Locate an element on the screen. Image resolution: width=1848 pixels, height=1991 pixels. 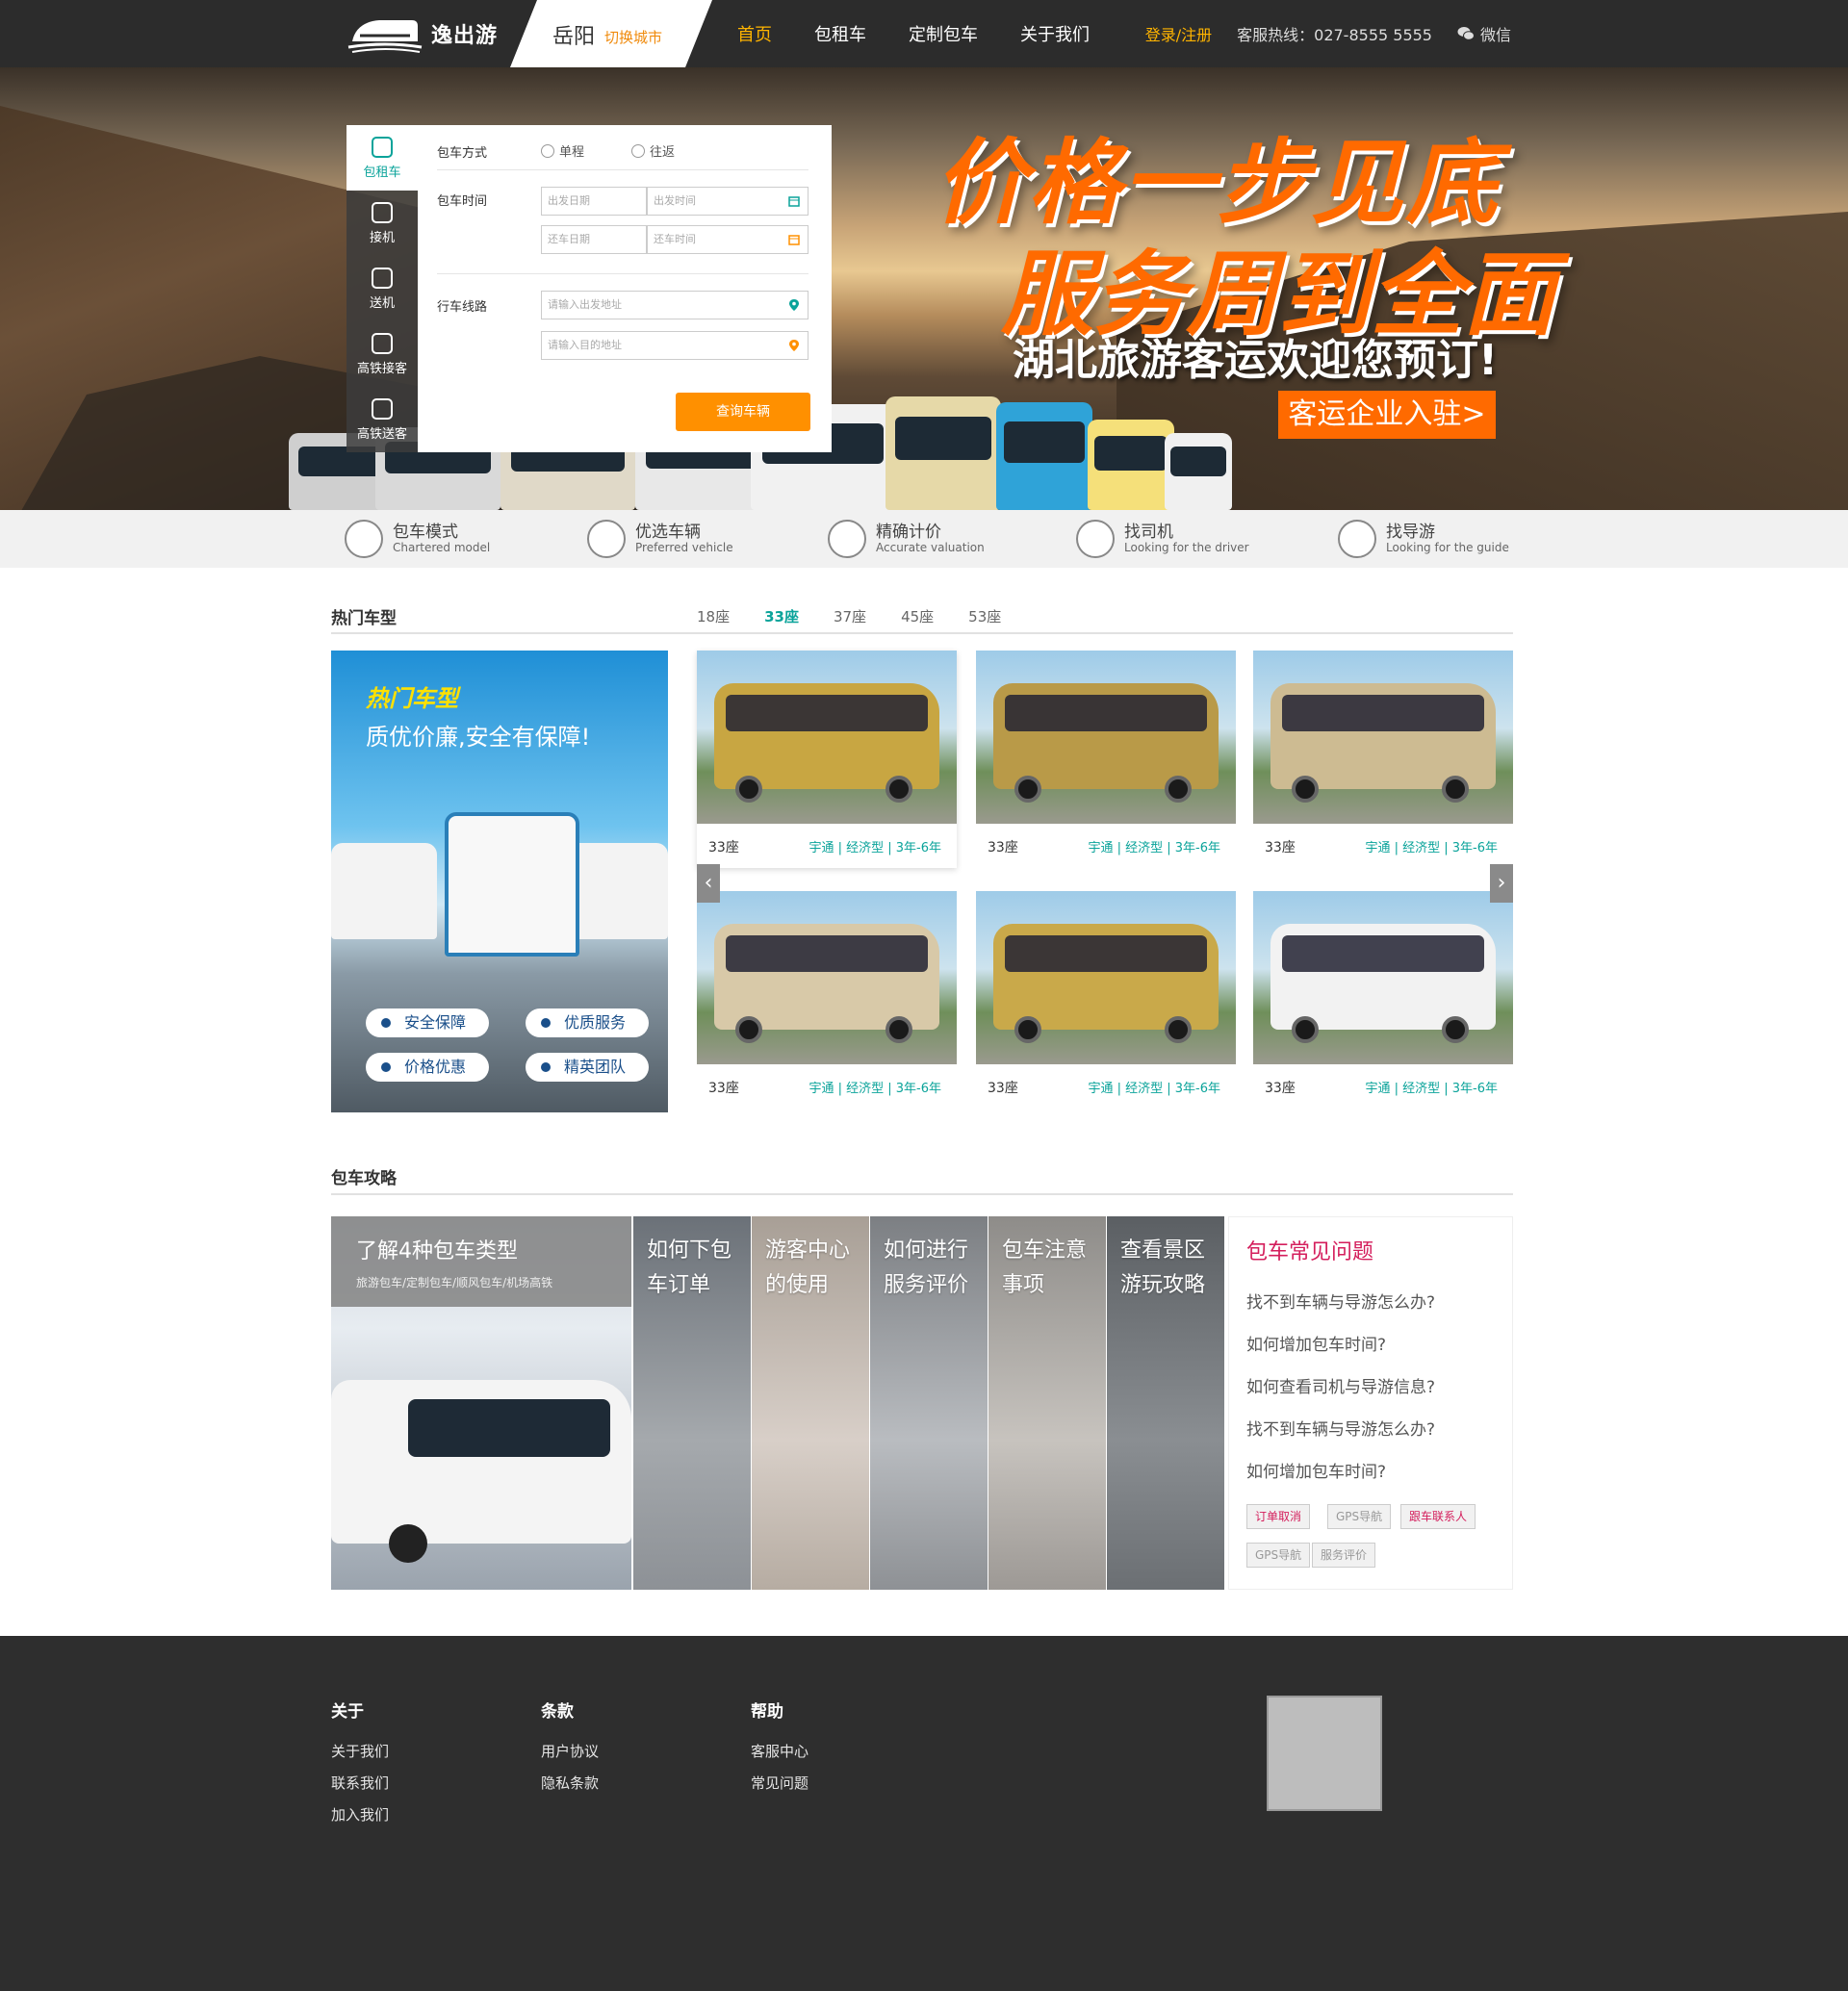
faq-item: 如何查看司机与导游信息? is located at coordinates (1340, 1385).